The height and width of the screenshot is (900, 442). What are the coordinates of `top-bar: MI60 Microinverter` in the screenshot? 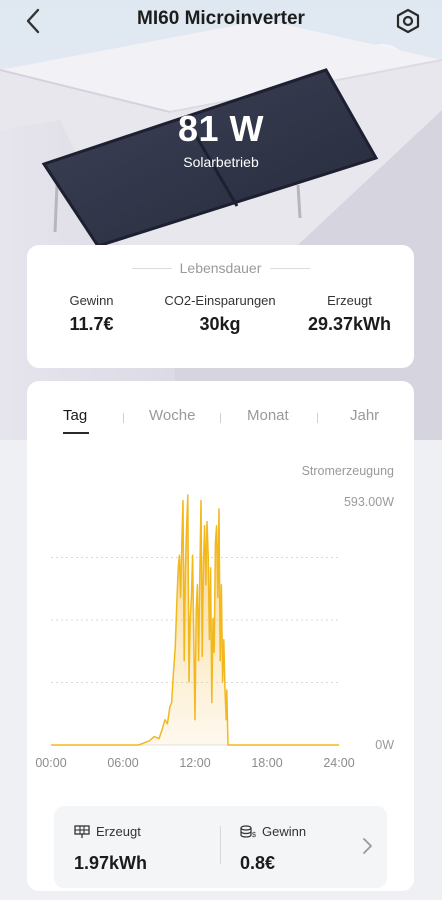 It's located at (221, 20).